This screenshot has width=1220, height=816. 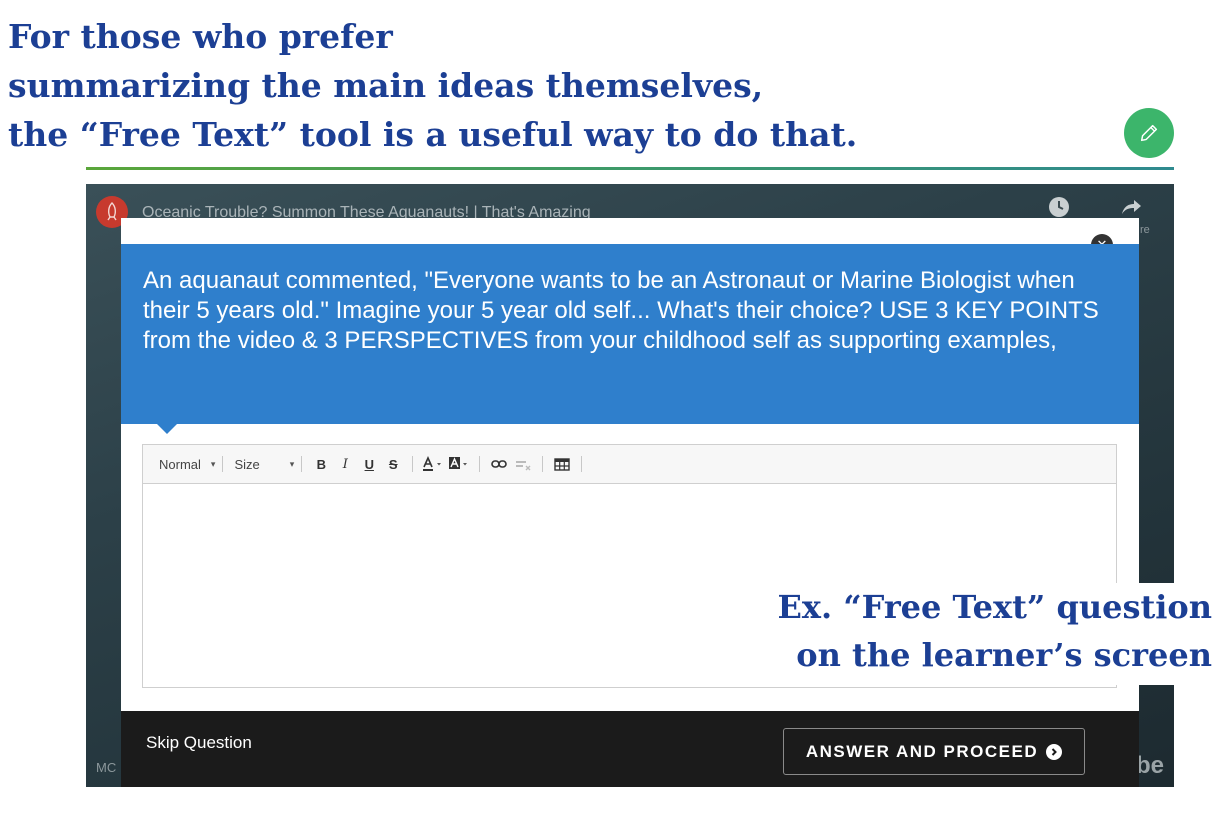 I want to click on callout-line-1: Ex. “Free Text” question, so click(x=995, y=607).